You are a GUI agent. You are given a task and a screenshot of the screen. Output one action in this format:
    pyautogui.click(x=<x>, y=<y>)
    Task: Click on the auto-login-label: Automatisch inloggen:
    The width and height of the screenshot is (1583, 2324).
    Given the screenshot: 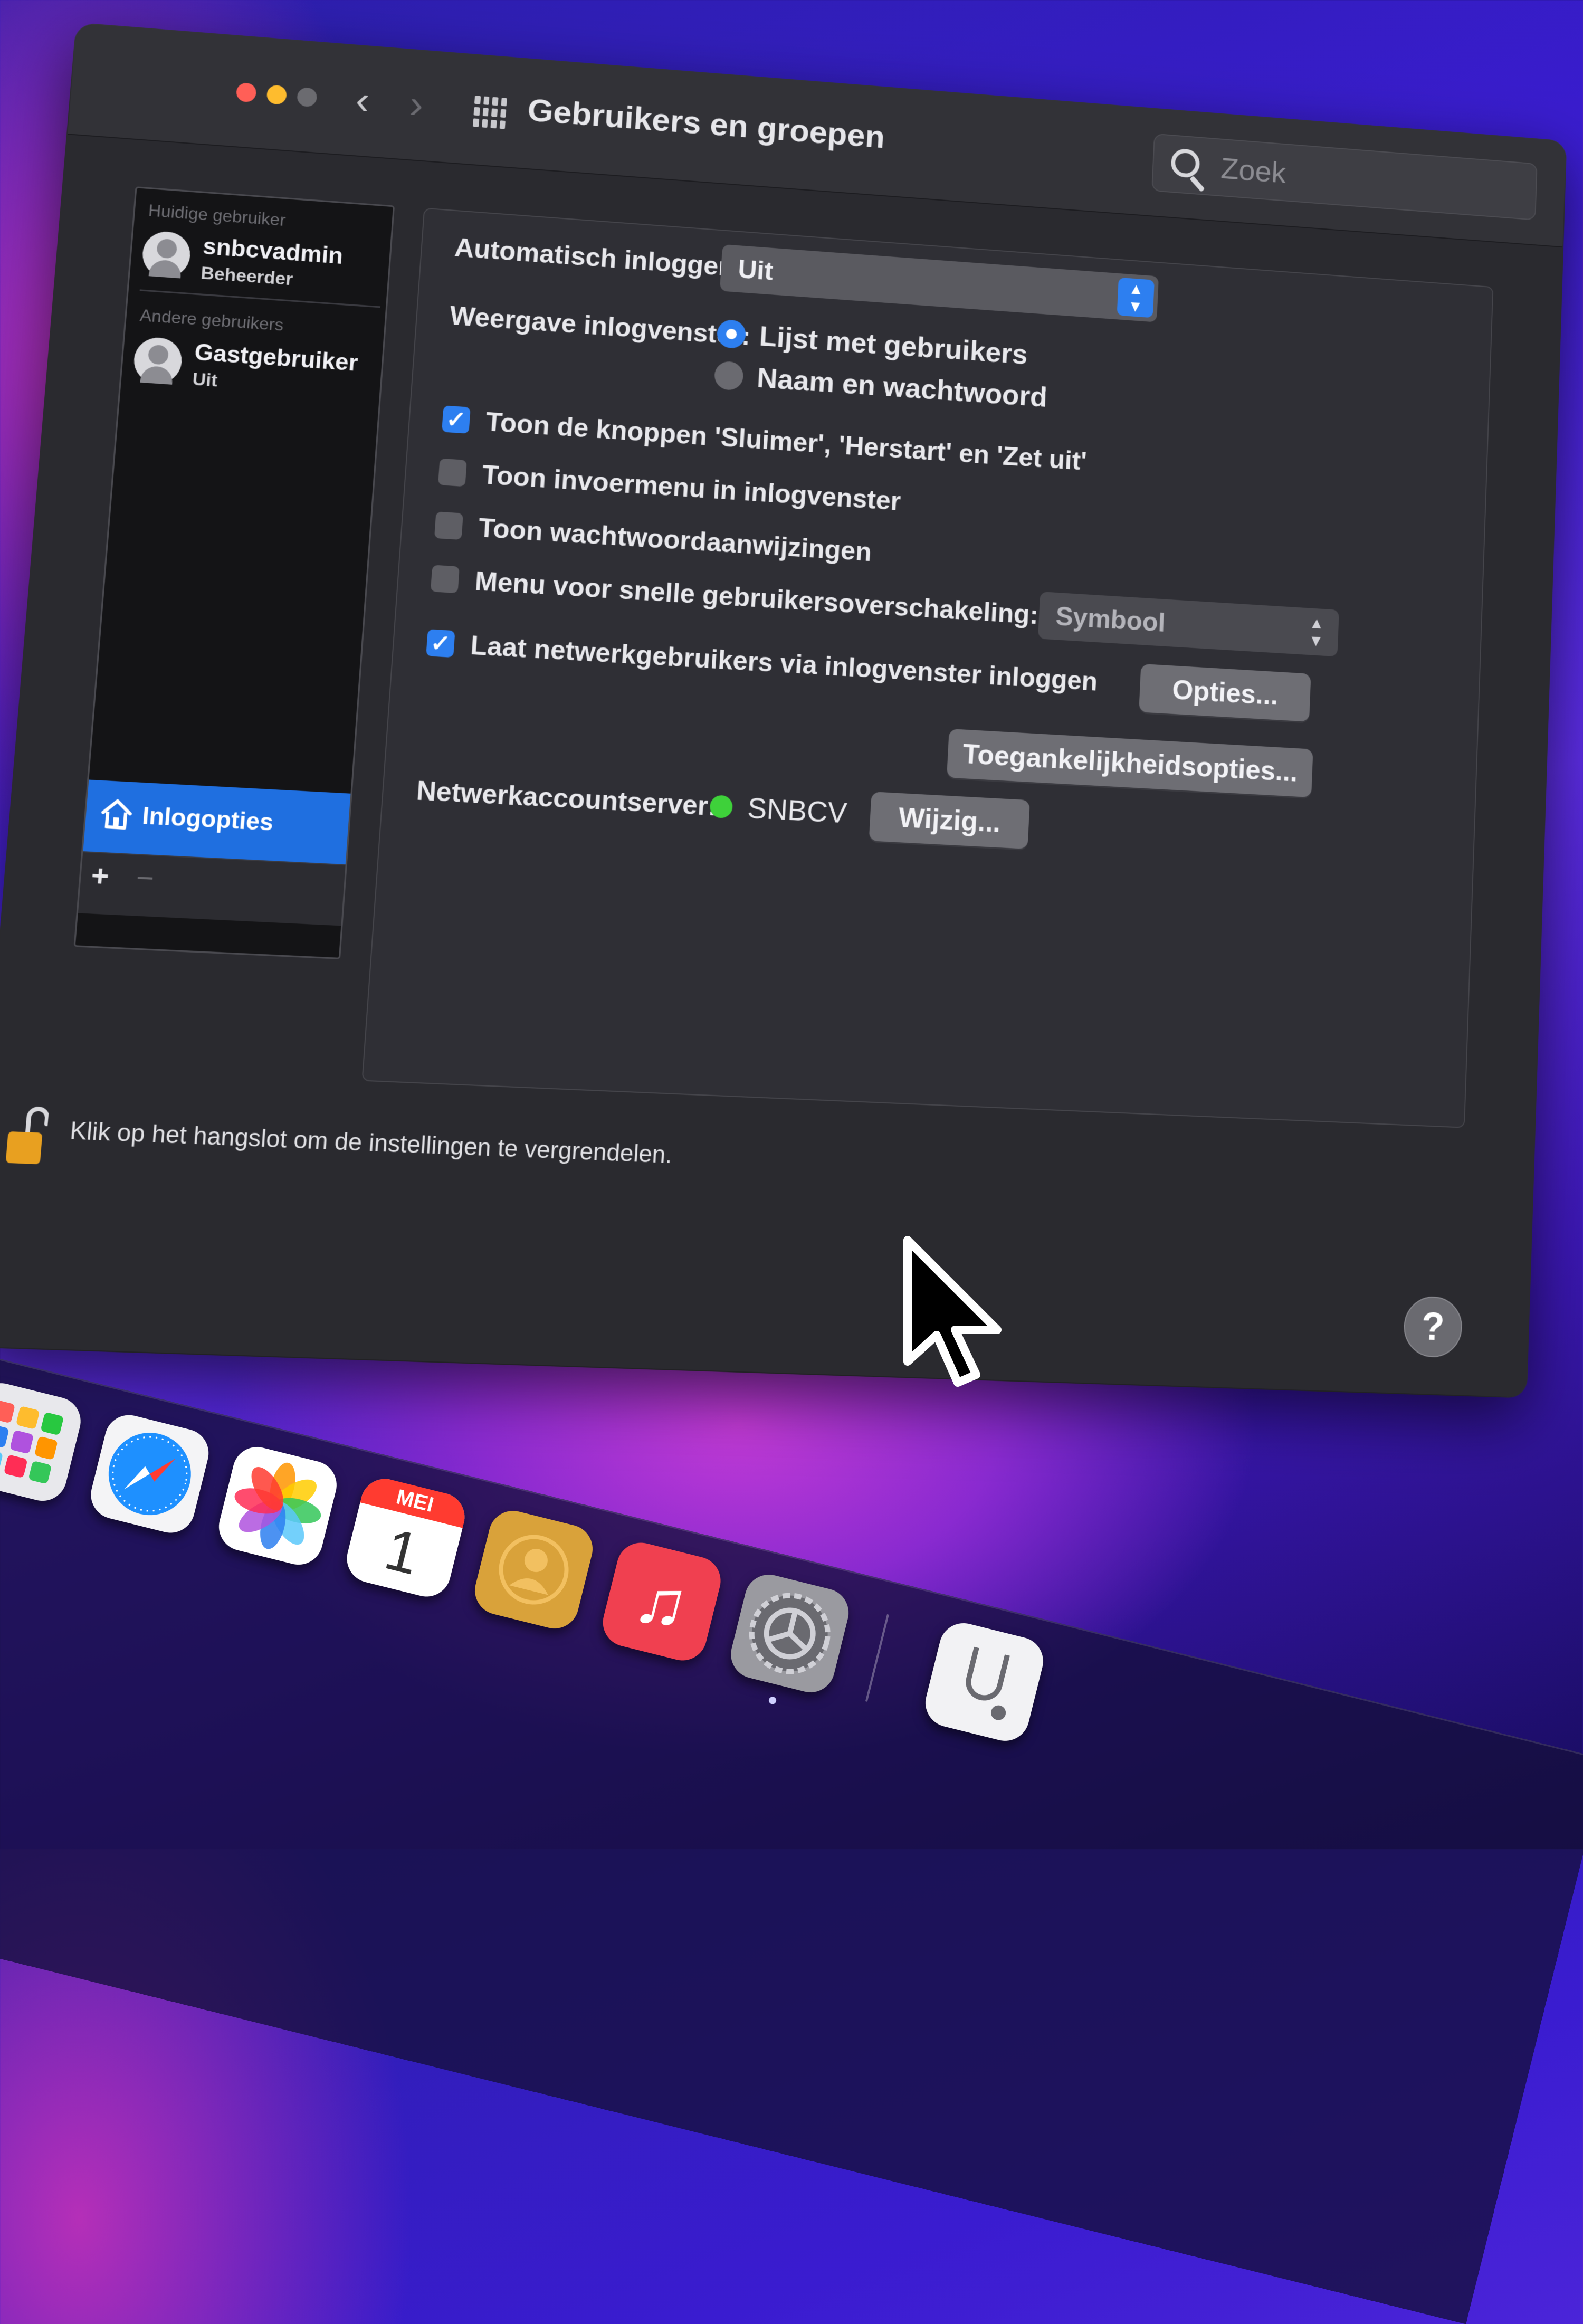 What is the action you would take?
    pyautogui.click(x=599, y=257)
    